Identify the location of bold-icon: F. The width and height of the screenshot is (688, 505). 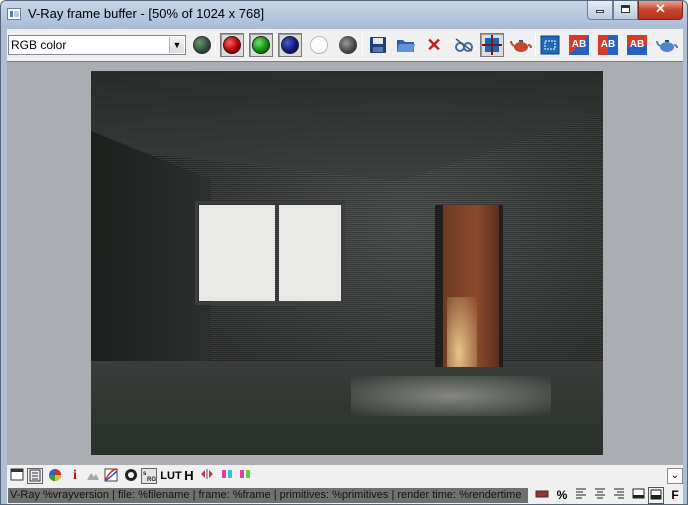
(675, 495).